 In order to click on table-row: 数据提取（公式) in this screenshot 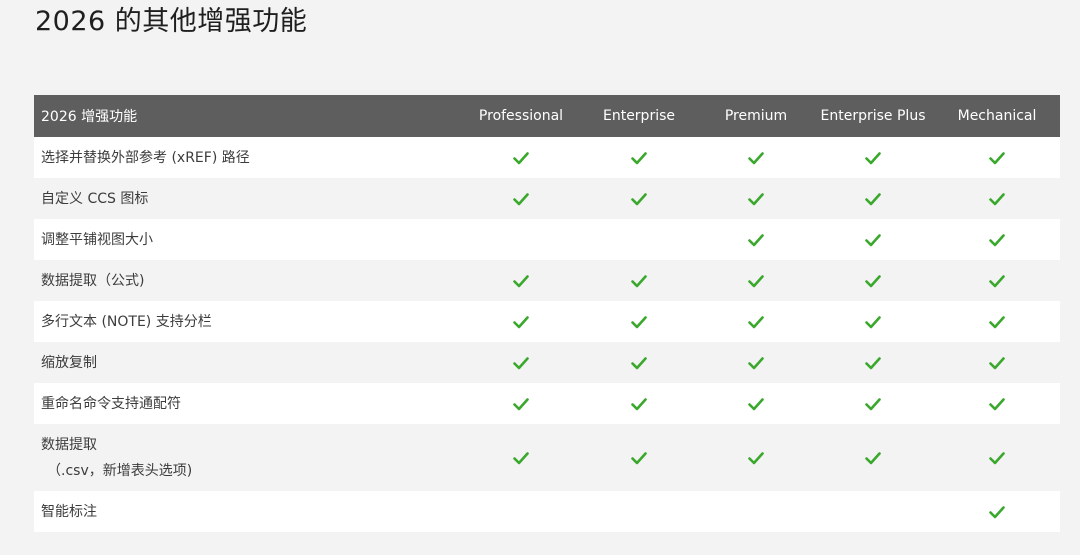, I will do `click(547, 280)`.